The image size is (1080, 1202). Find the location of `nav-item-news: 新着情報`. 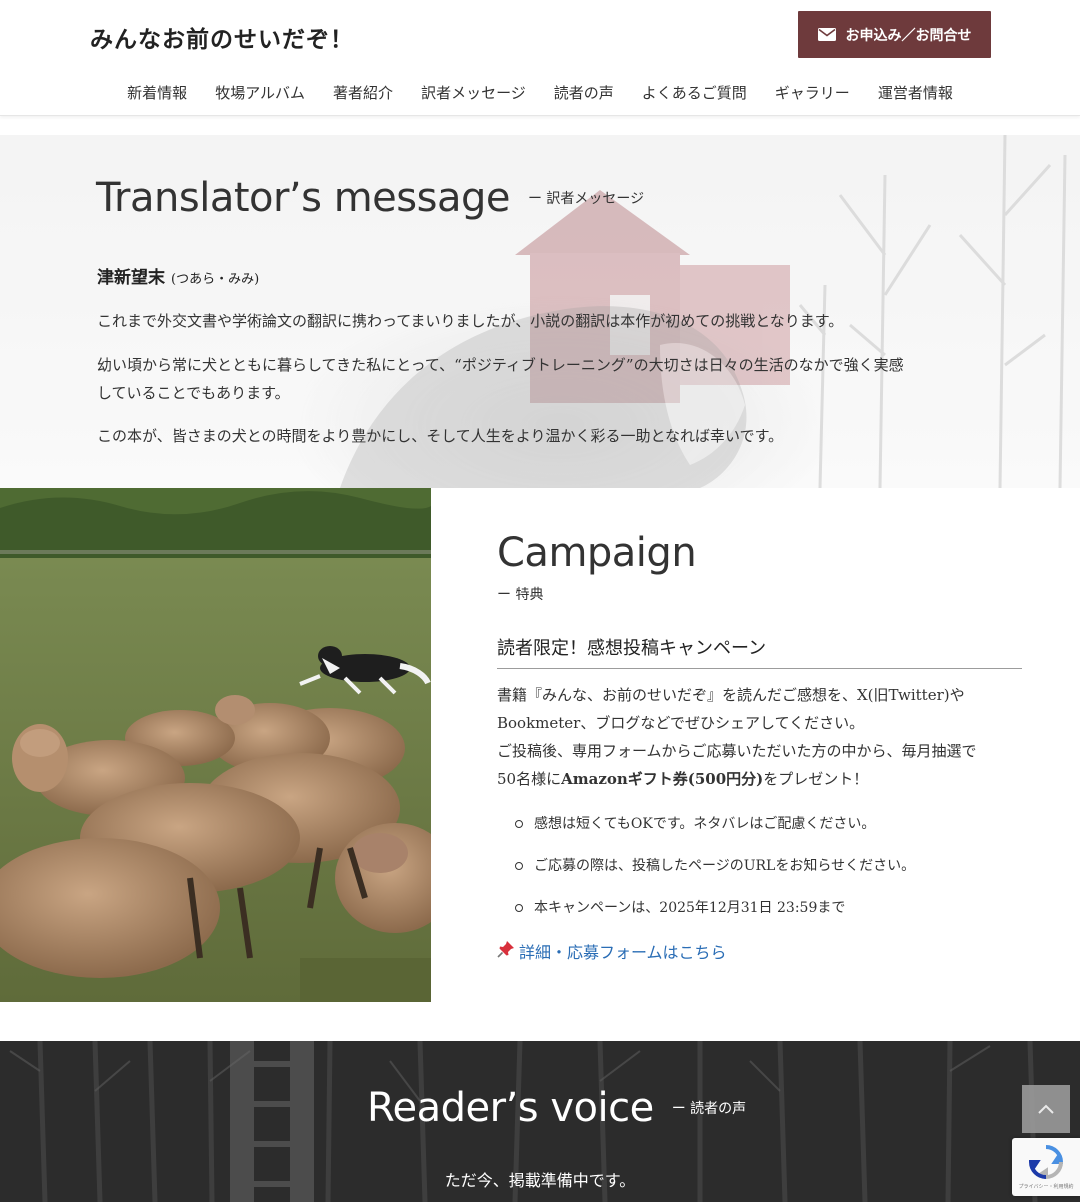

nav-item-news: 新着情報 is located at coordinates (157, 92).